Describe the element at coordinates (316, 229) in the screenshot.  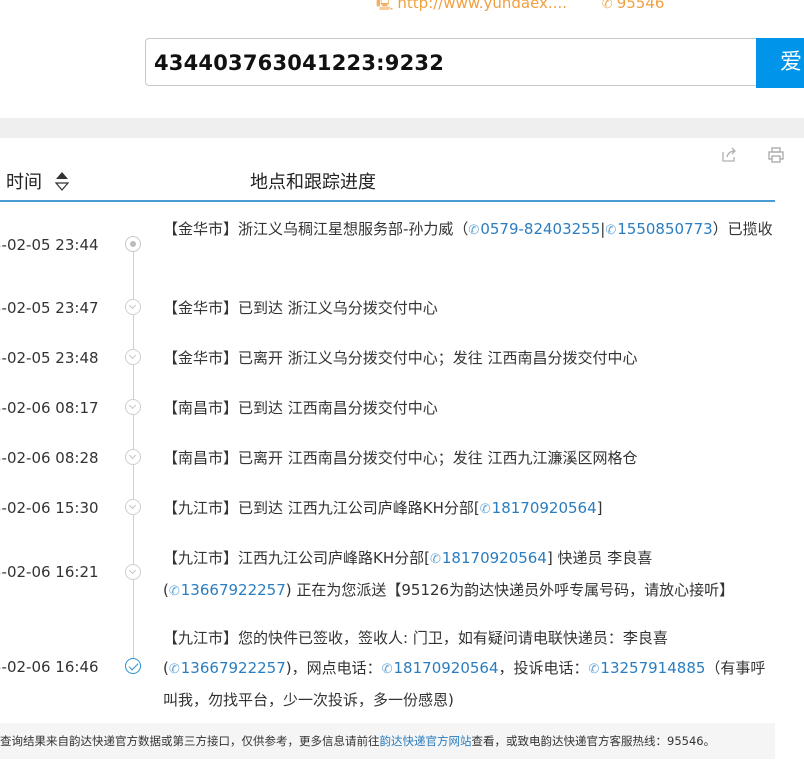
I see `event-text: 【金华市】浙江义乌稠江星想服务部-孙力威（` at that location.